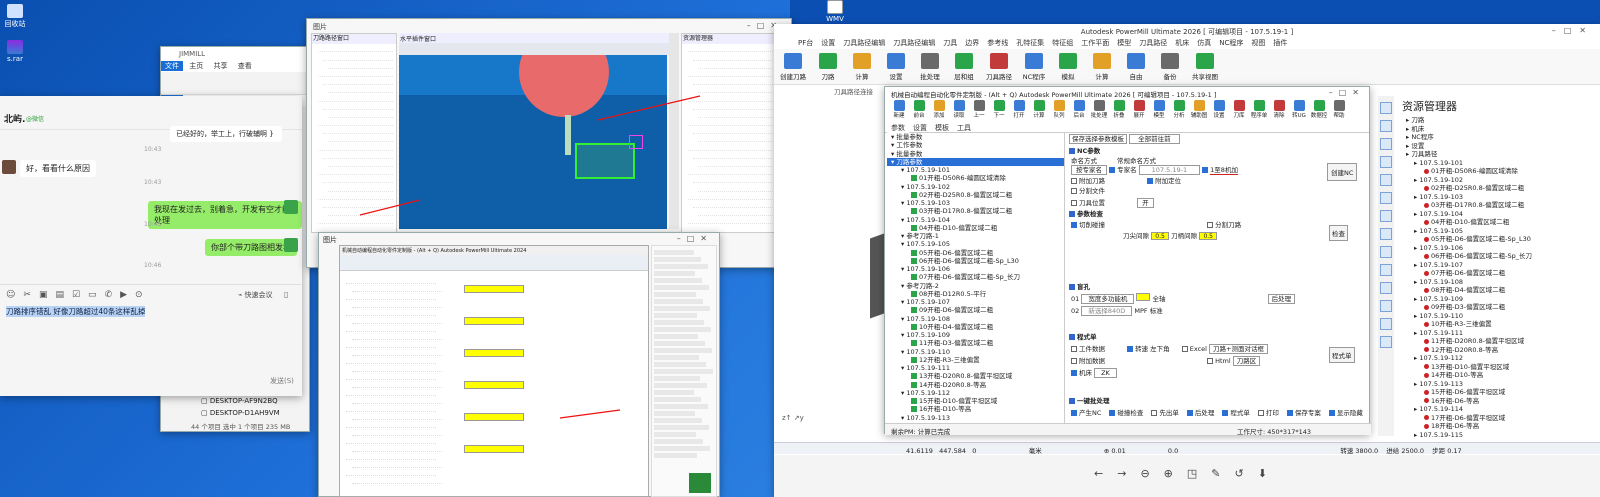 This screenshot has height=497, width=1600. Describe the element at coordinates (530, 257) in the screenshot. I see `annotation-arrows` at that location.